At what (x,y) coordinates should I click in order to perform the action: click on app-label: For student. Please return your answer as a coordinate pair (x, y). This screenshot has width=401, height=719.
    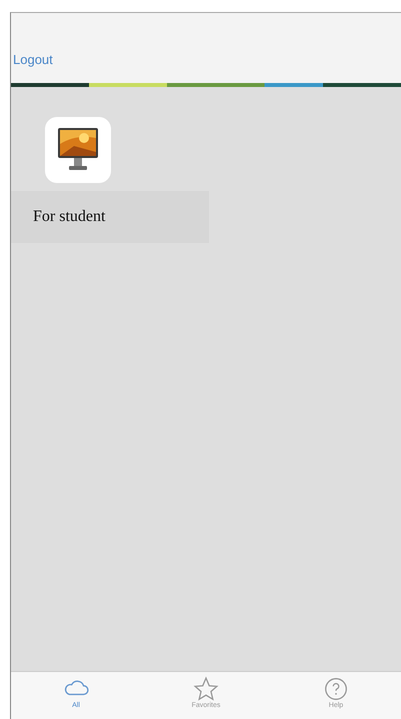
    Looking at the image, I should click on (69, 217).